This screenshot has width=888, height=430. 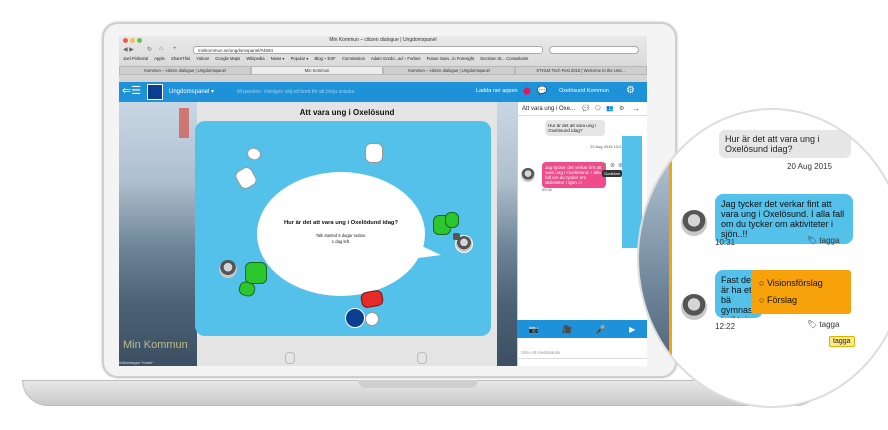 I want to click on bookmark: News ▾, so click(x=278, y=58).